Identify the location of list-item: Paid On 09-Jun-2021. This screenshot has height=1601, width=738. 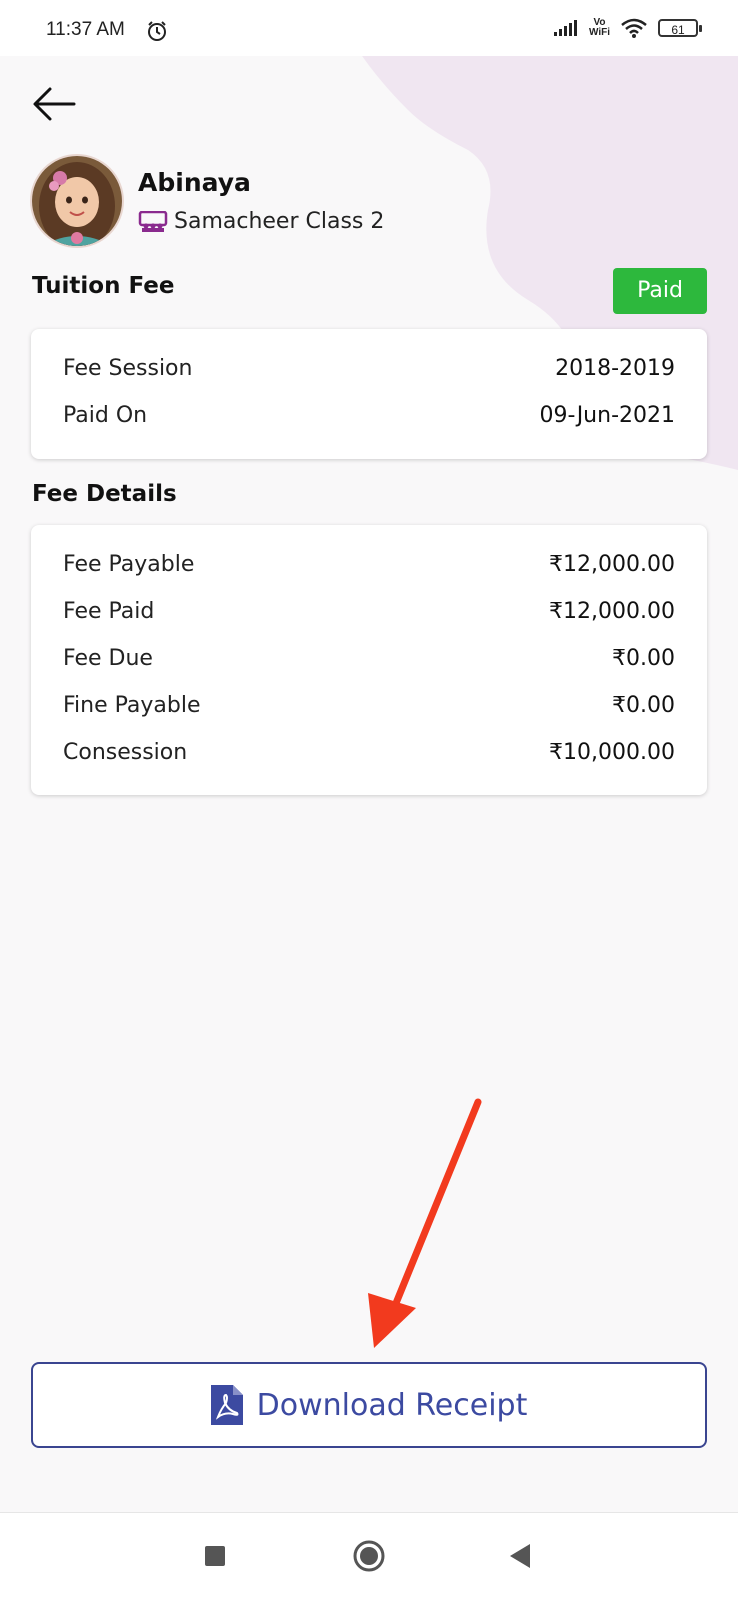
(369, 415).